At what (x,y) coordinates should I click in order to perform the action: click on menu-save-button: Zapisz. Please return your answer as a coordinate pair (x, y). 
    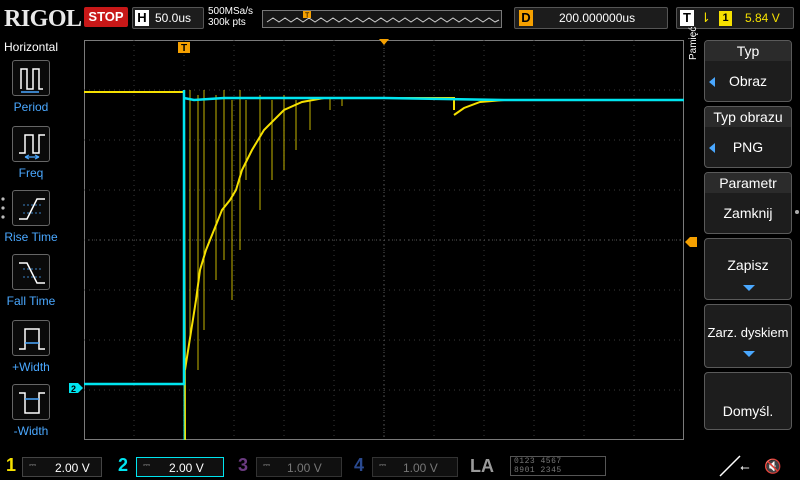
    Looking at the image, I should click on (748, 269).